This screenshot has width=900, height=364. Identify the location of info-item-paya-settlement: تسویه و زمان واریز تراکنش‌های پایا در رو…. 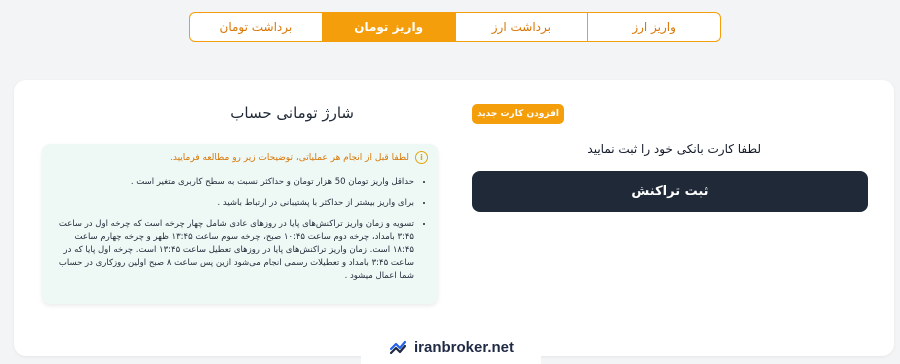
(235, 250).